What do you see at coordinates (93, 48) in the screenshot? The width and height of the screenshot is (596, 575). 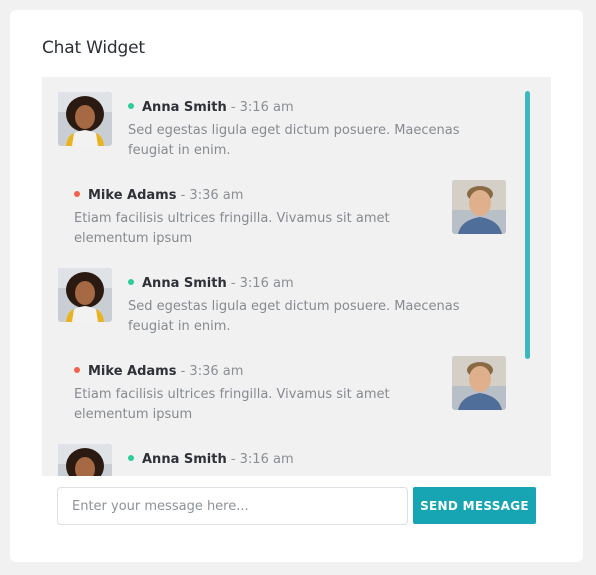 I see `widget-title: Chat Widget` at bounding box center [93, 48].